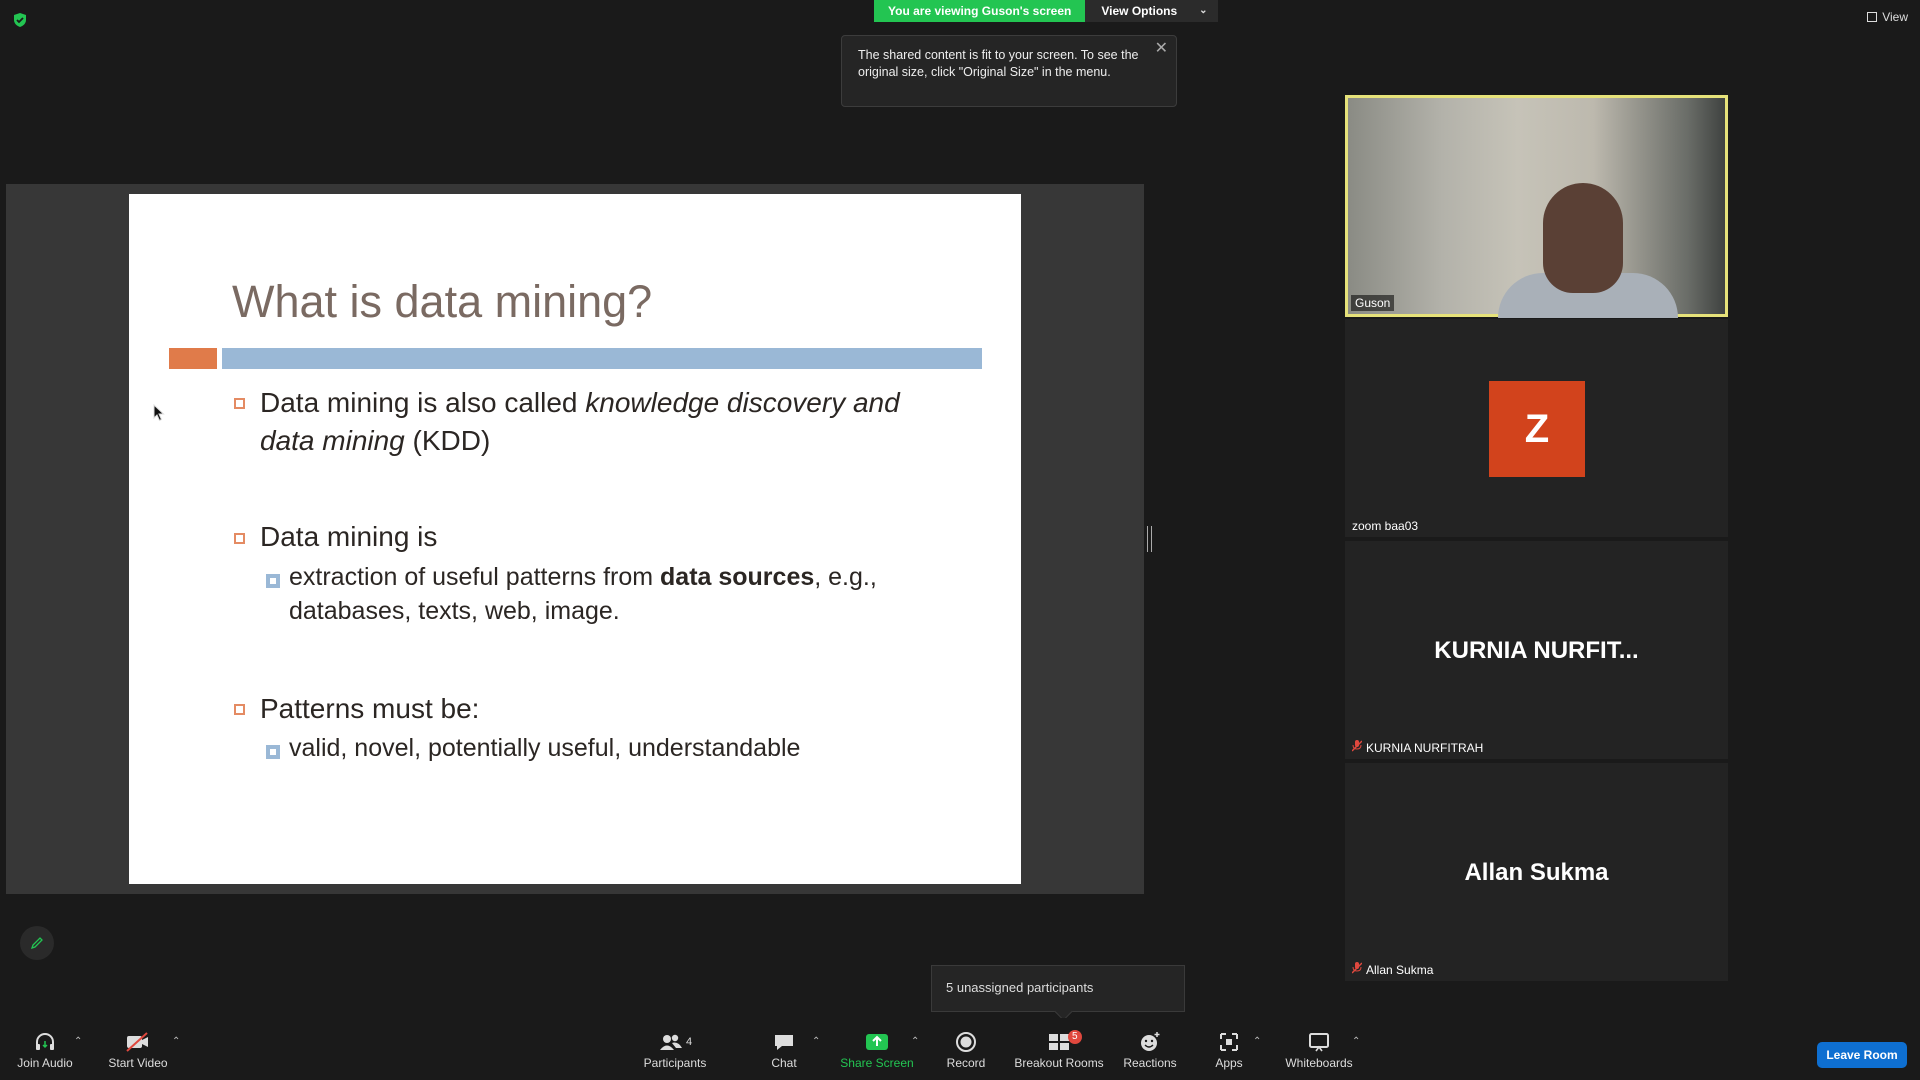 This screenshot has width=1920, height=1080. I want to click on share-screen-label: Share Screen, so click(877, 1063).